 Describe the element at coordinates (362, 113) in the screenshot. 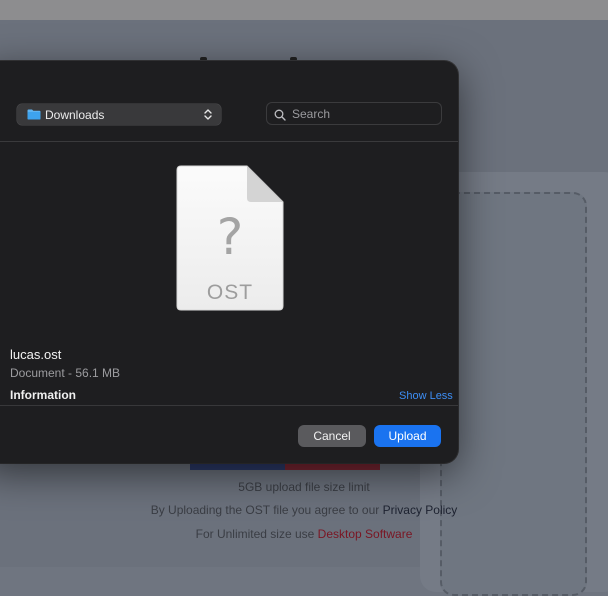

I see `search-input` at that location.